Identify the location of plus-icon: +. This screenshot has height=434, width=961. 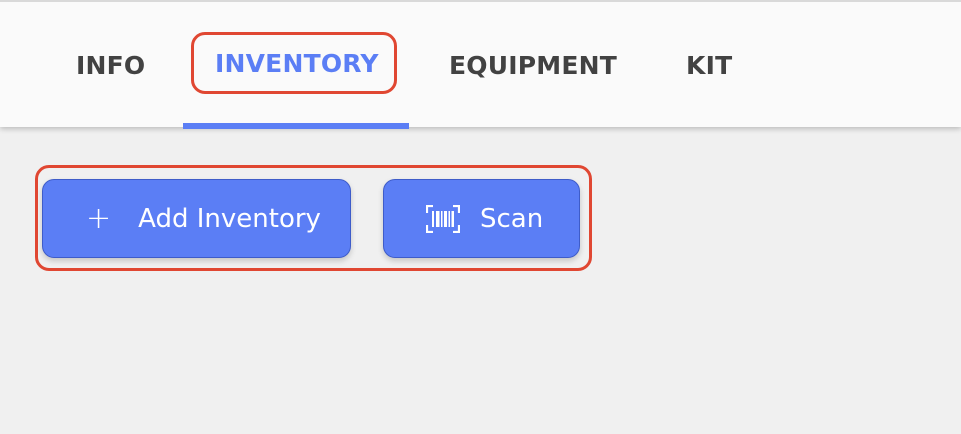
(99, 218).